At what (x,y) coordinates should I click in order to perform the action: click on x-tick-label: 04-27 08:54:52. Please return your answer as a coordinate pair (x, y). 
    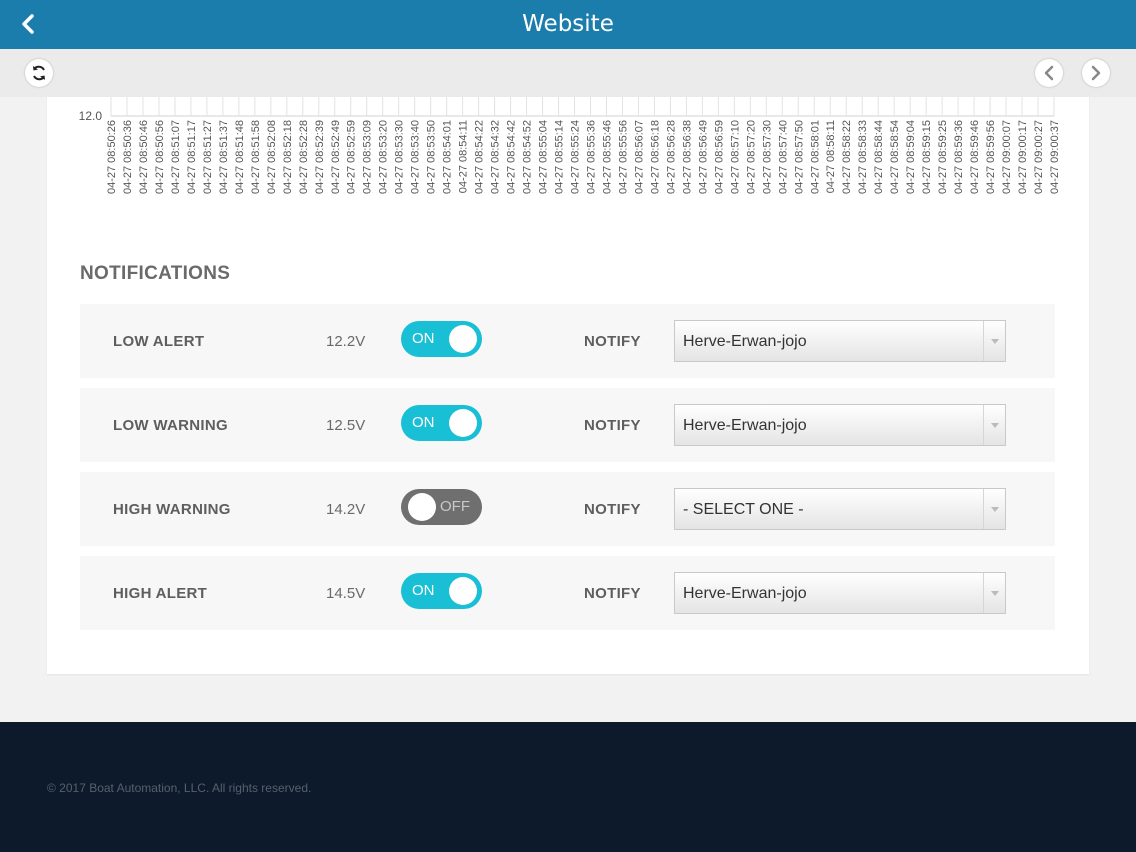
    Looking at the image, I should click on (528, 157).